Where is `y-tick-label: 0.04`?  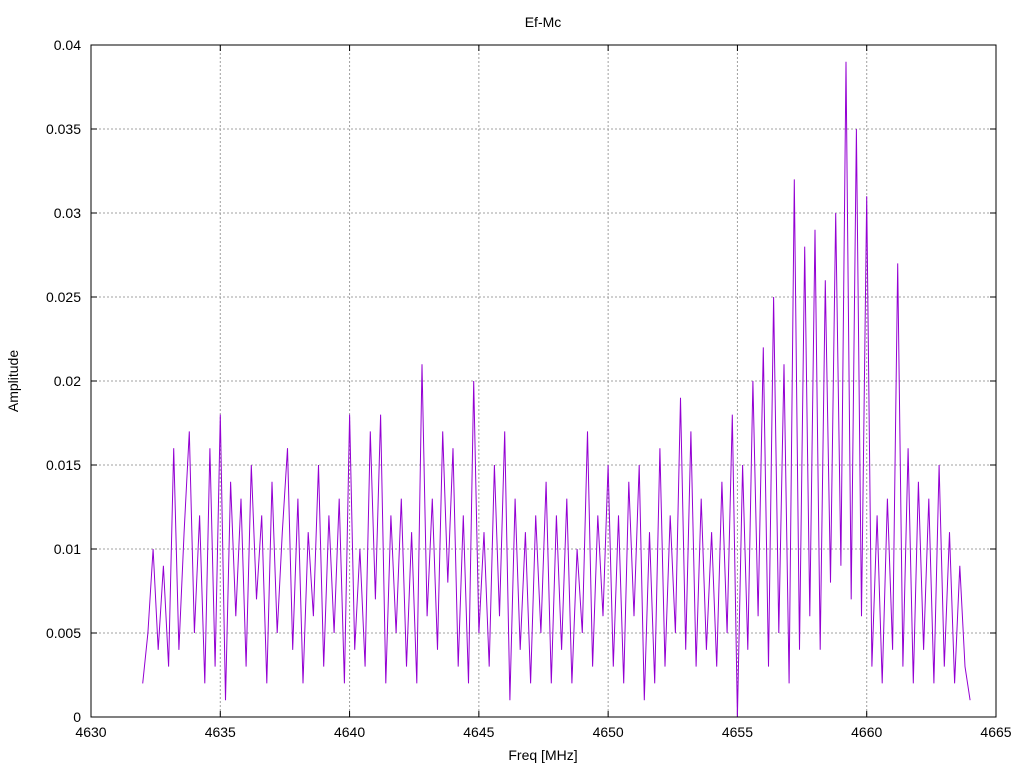
y-tick-label: 0.04 is located at coordinates (67, 45).